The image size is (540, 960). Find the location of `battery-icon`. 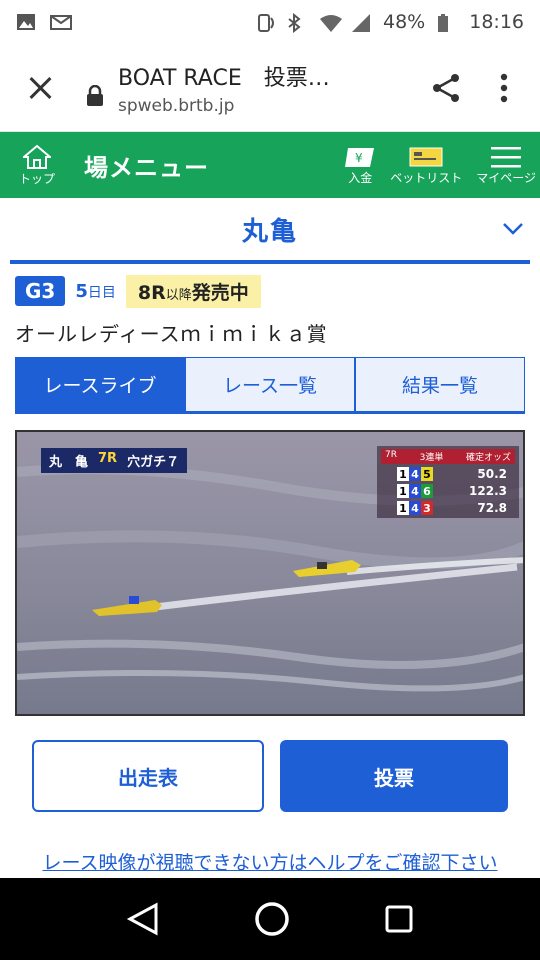

battery-icon is located at coordinates (447, 22).